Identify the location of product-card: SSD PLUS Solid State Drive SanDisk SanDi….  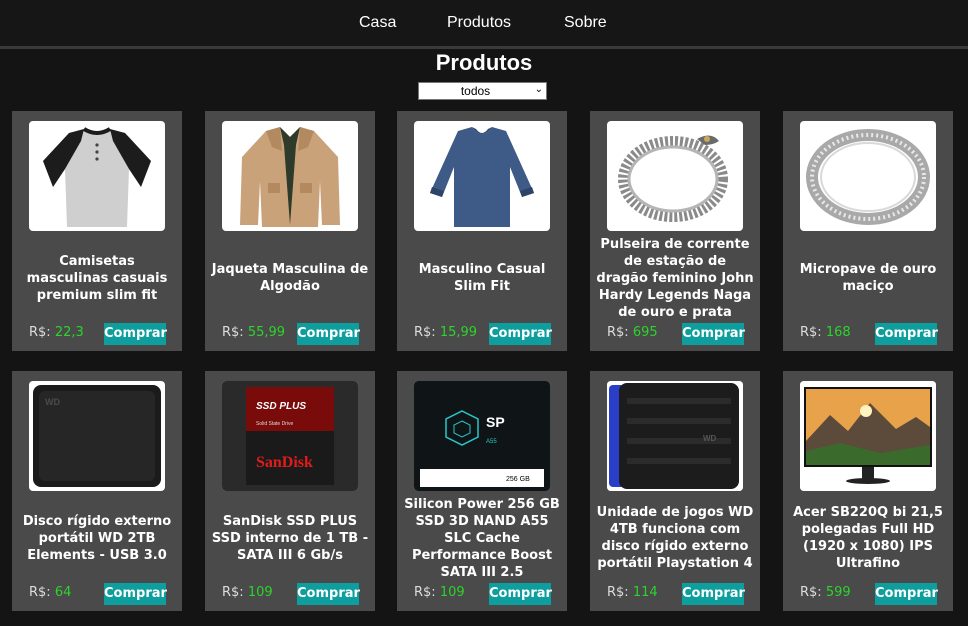
(290, 491).